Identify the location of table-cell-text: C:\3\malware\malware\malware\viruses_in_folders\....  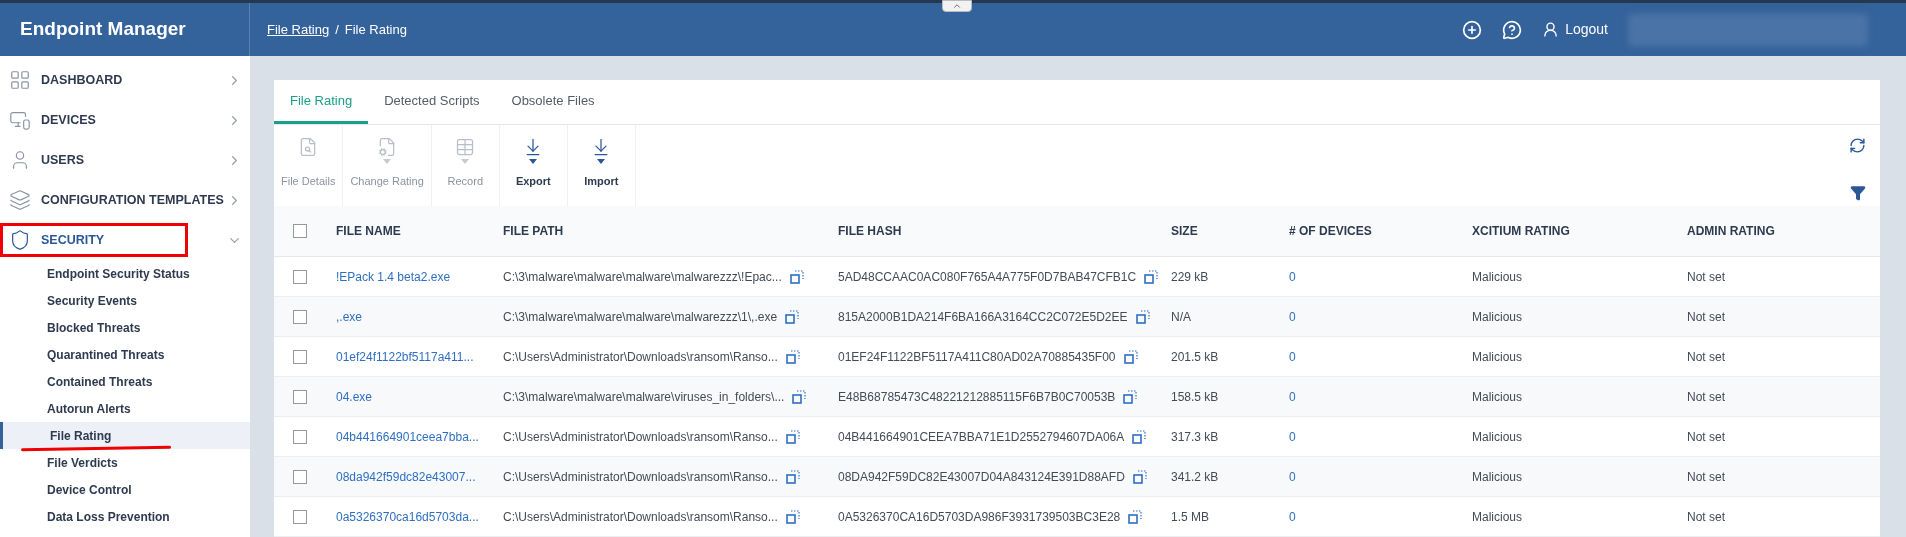
(644, 397).